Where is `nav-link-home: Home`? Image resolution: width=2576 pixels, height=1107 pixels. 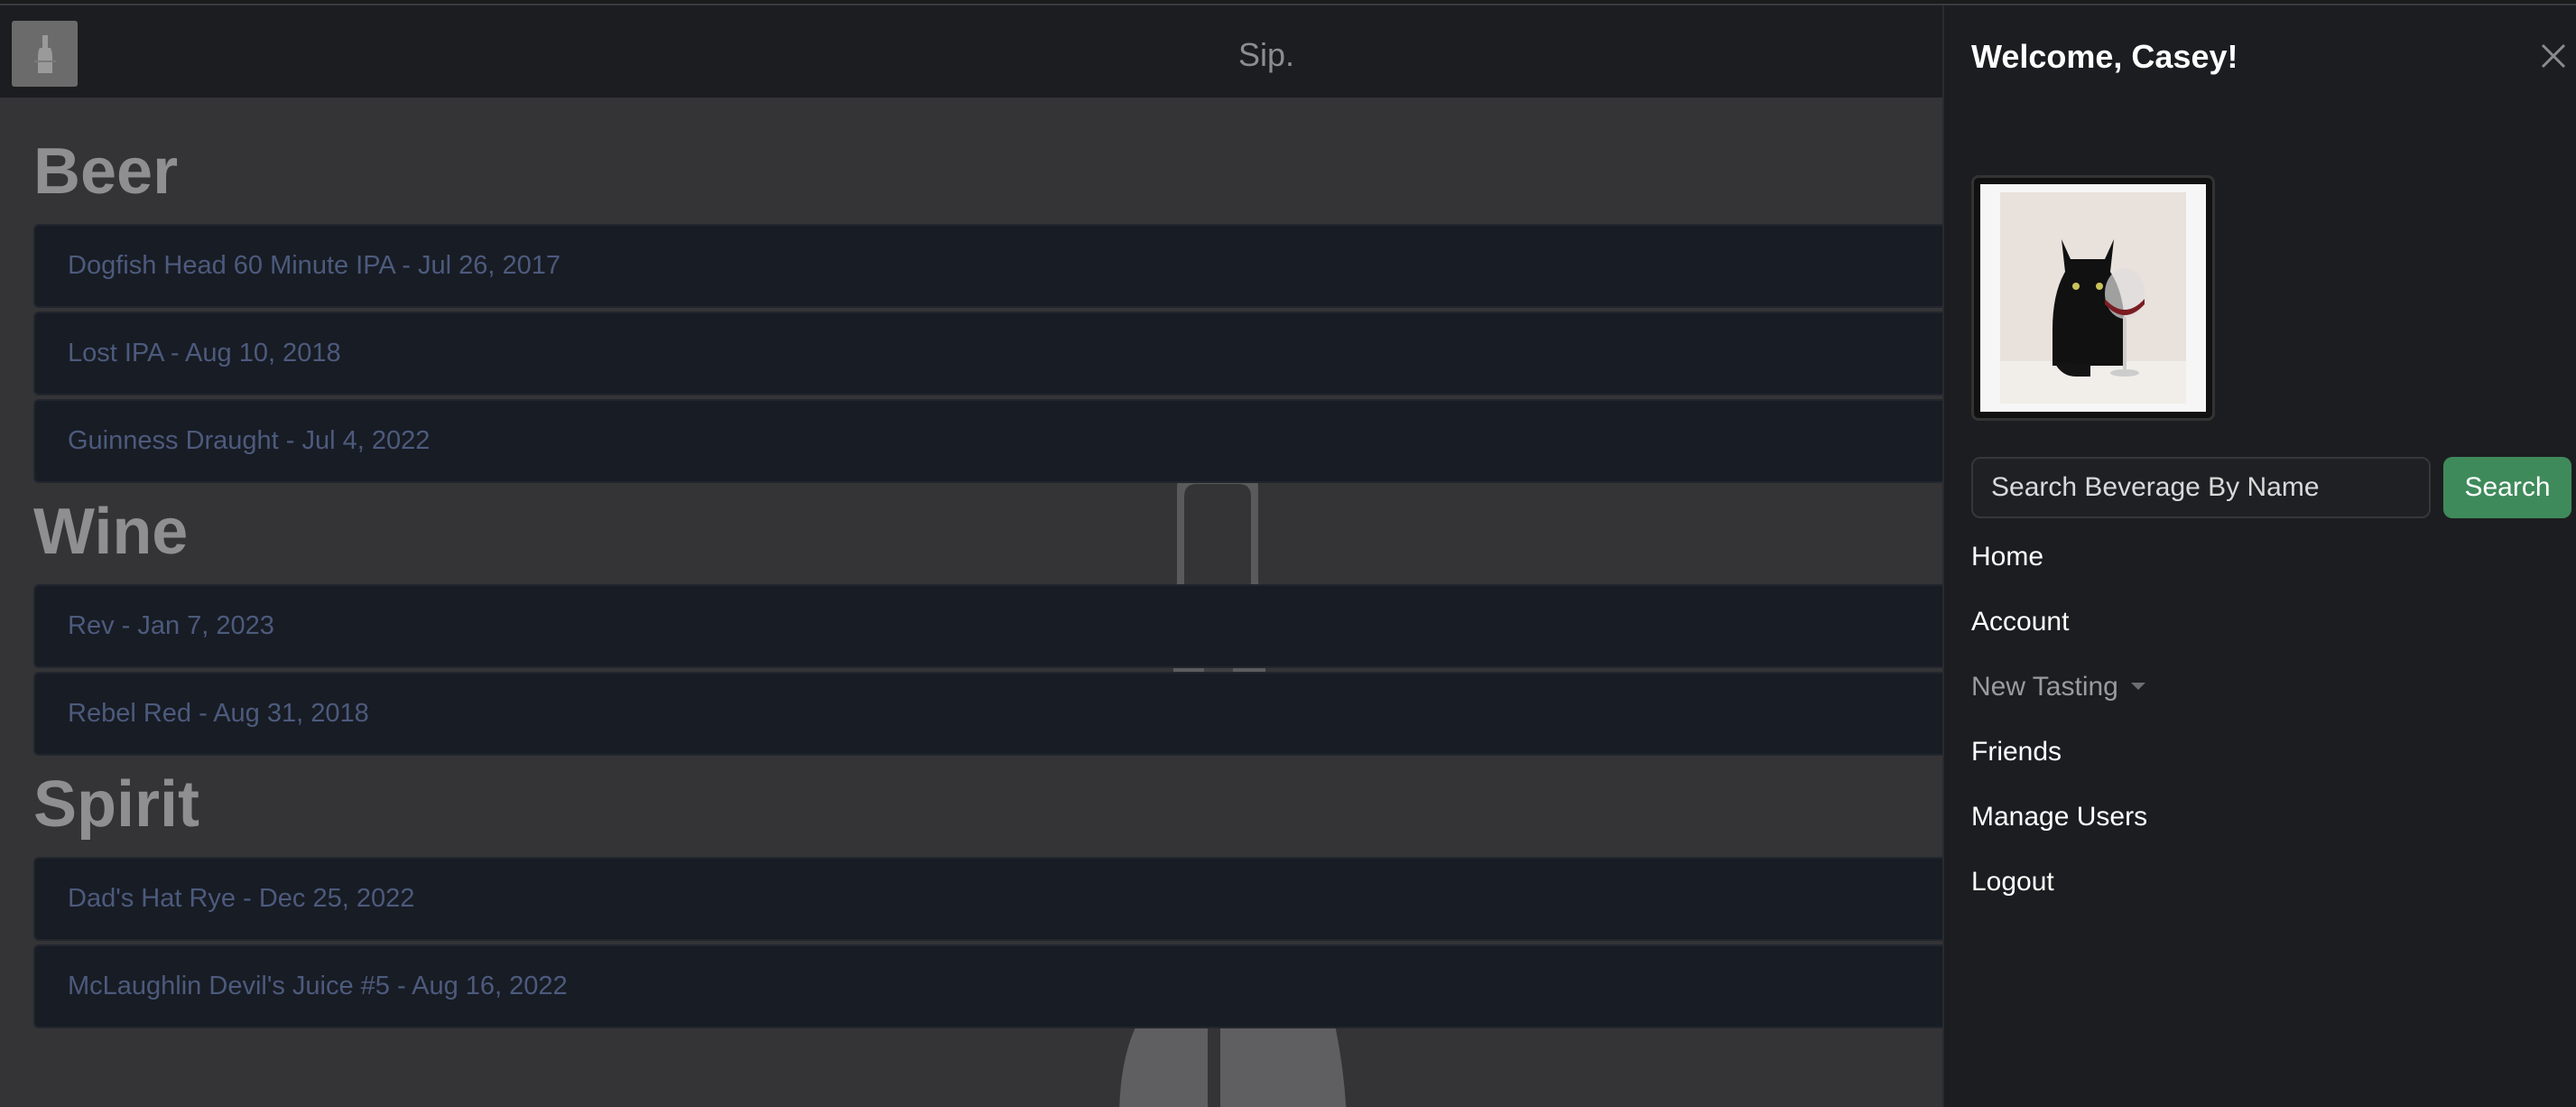
nav-link-home: Home is located at coordinates (2242, 567).